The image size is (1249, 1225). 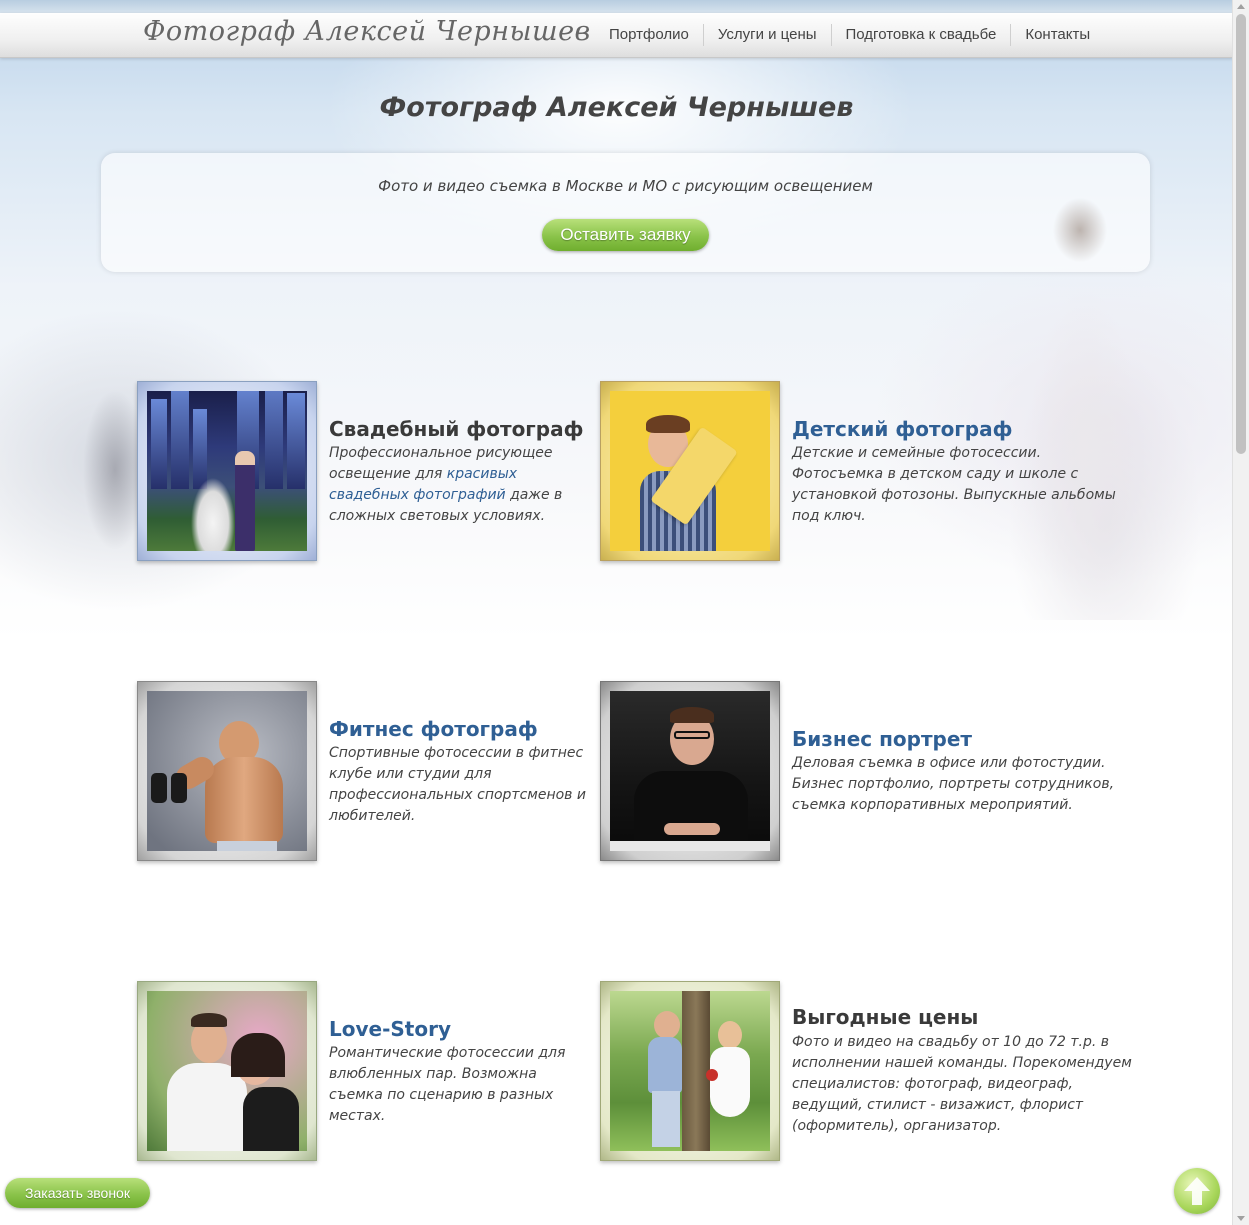 I want to click on scroll-up-arrow-icon, so click(x=1241, y=6).